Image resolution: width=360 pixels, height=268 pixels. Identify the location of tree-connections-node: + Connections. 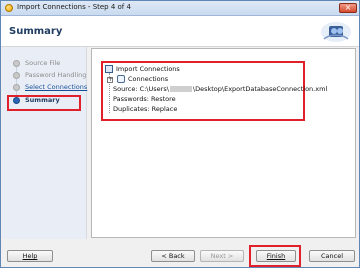
(137, 79).